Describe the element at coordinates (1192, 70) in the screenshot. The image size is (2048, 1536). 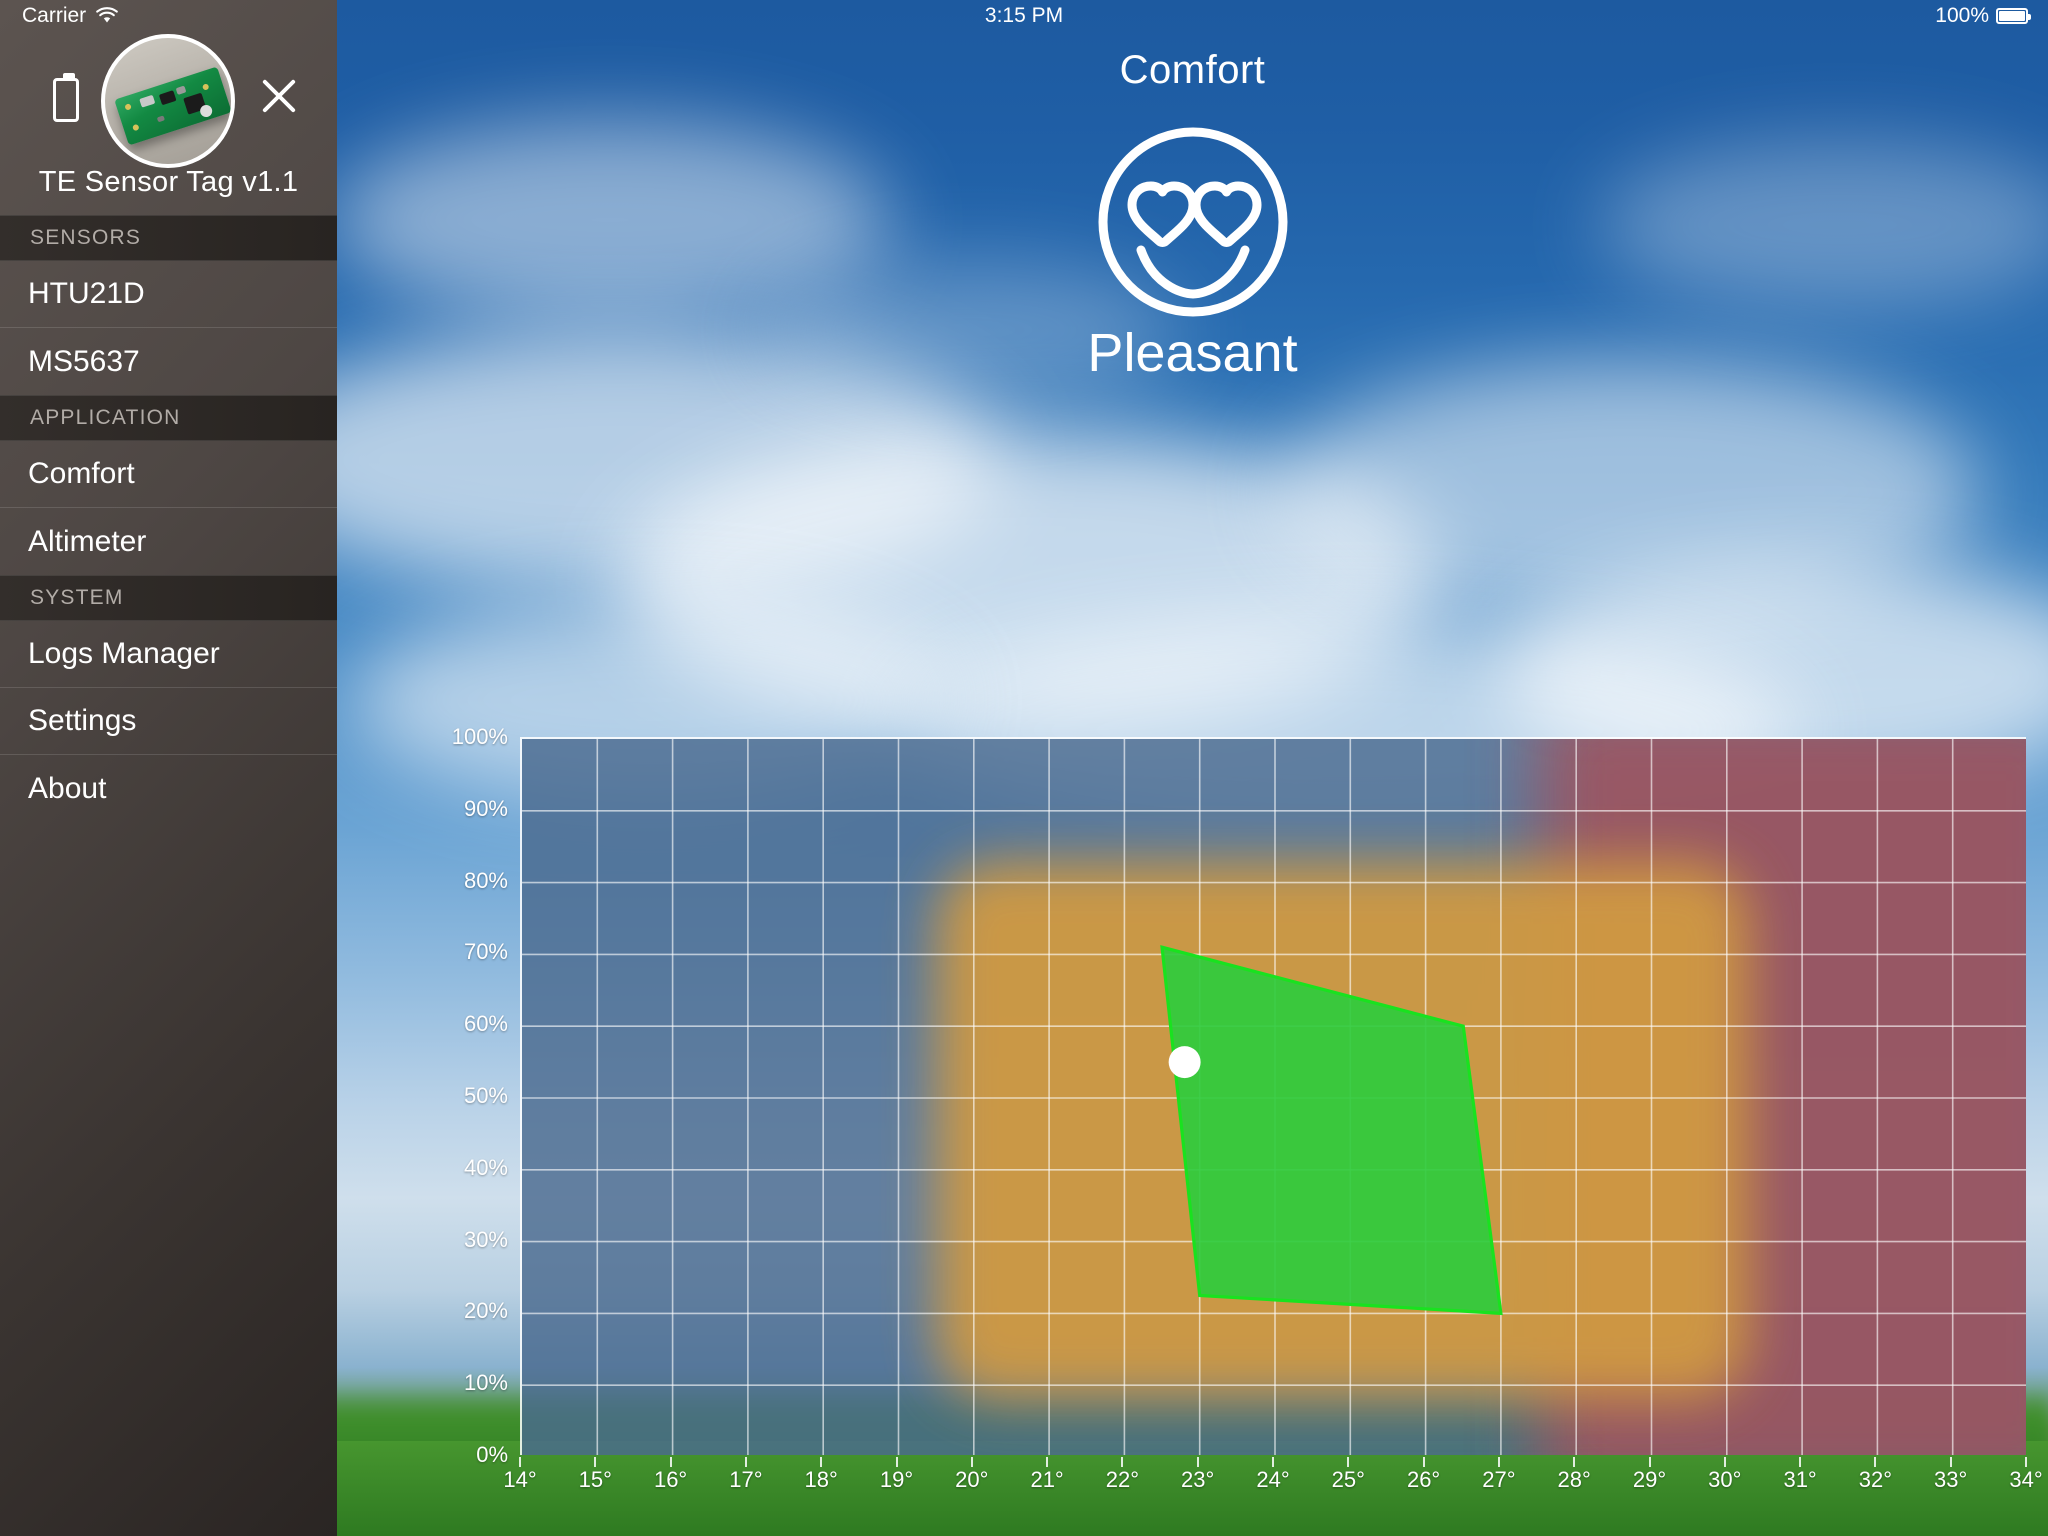
I see `page-title: Comfort` at that location.